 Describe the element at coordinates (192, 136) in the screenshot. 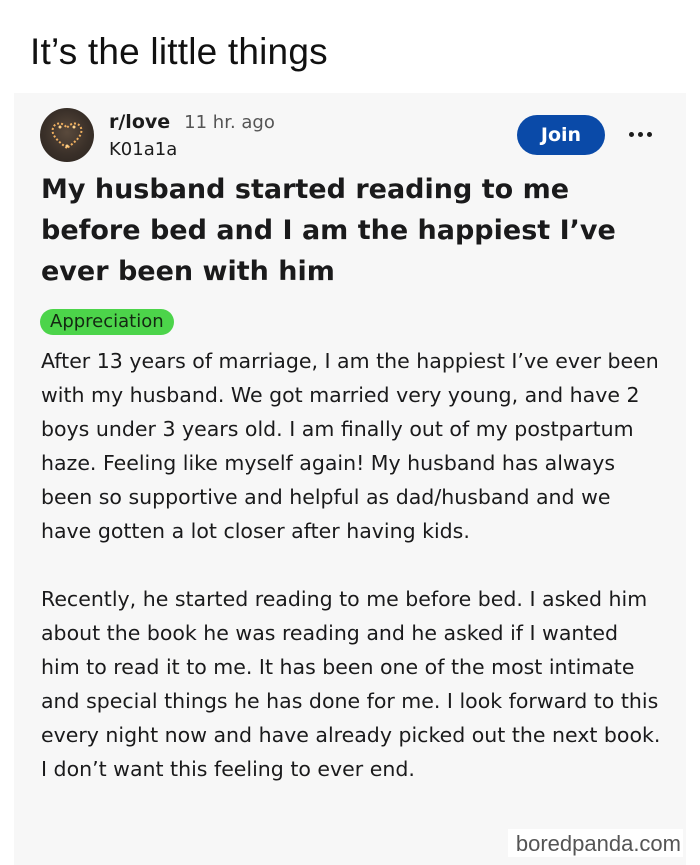

I see `post-meta: r/love 11 hr. ago K01a1a` at that location.